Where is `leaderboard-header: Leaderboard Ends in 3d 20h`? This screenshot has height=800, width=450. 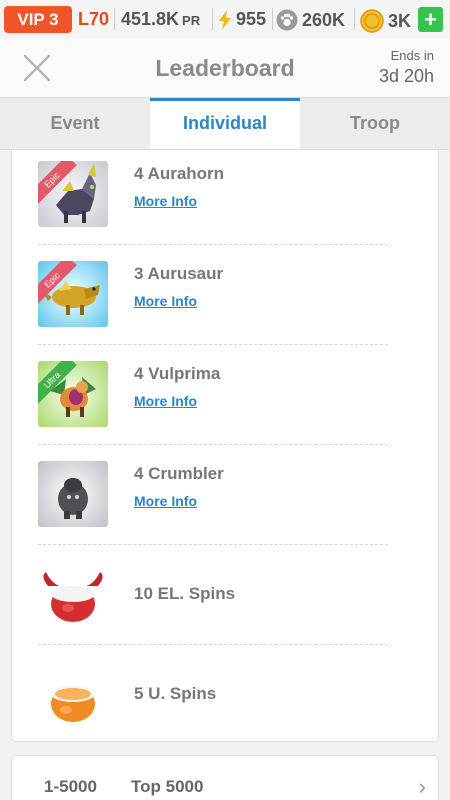
leaderboard-header: Leaderboard Ends in 3d 20h is located at coordinates (225, 68).